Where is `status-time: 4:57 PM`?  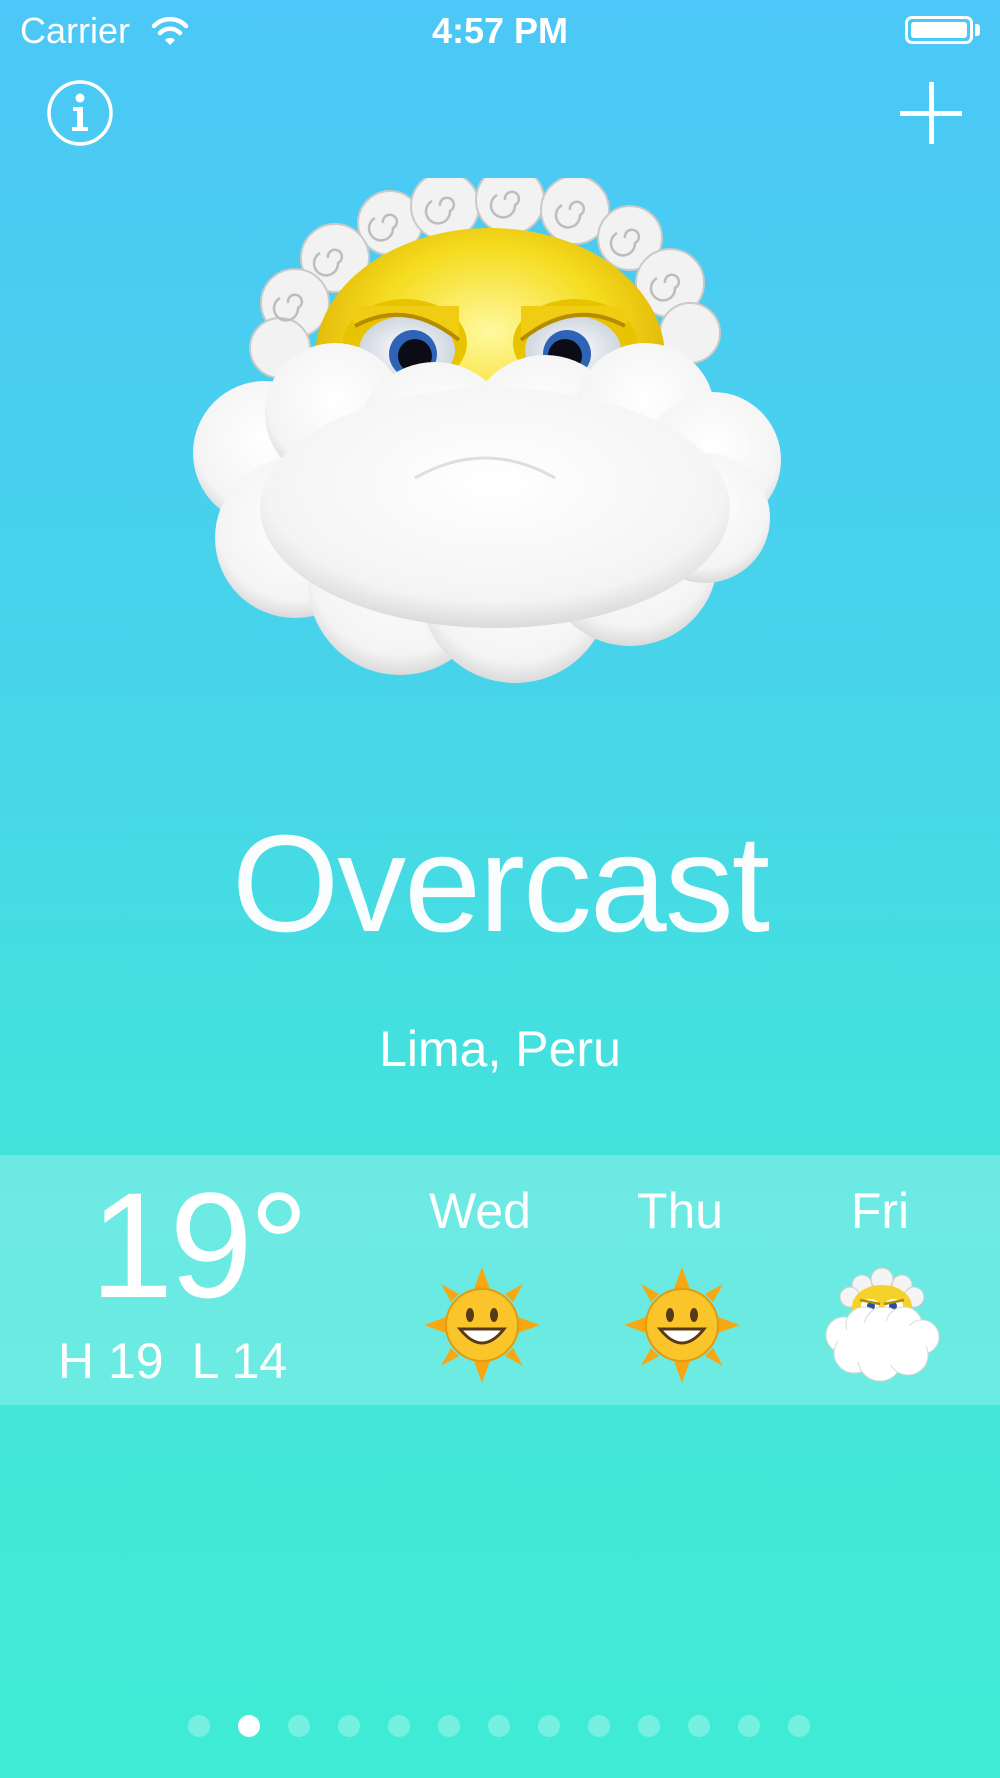 status-time: 4:57 PM is located at coordinates (500, 30).